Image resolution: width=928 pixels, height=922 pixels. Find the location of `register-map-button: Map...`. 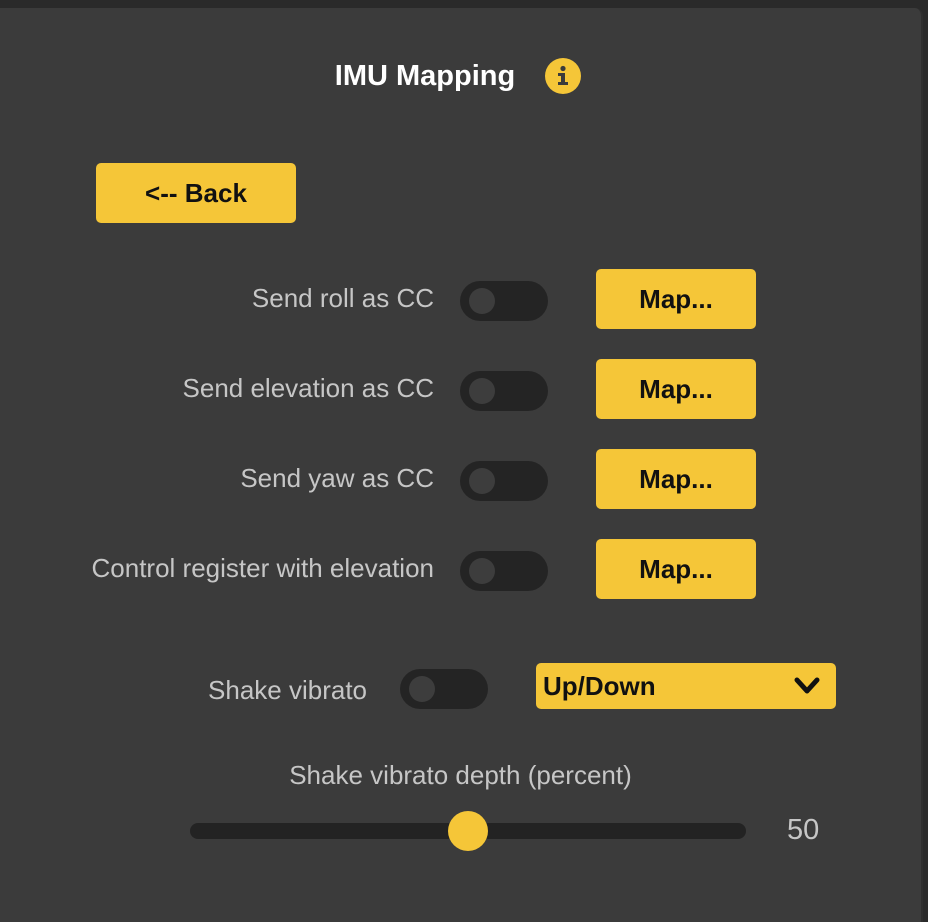

register-map-button: Map... is located at coordinates (676, 569).